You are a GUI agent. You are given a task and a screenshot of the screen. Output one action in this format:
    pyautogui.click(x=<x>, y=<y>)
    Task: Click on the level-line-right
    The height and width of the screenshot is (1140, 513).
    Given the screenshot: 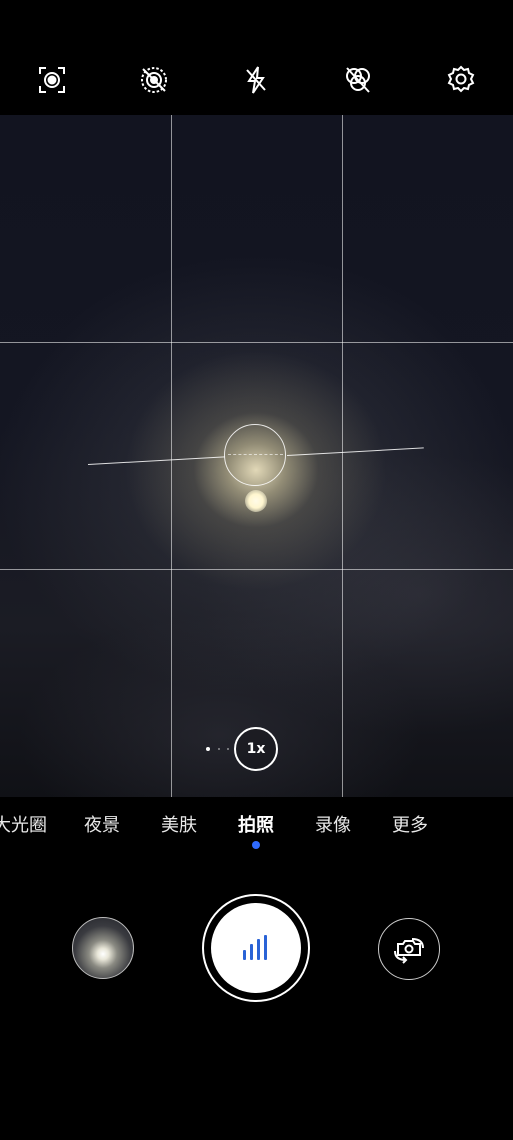 What is the action you would take?
    pyautogui.click(x=355, y=451)
    